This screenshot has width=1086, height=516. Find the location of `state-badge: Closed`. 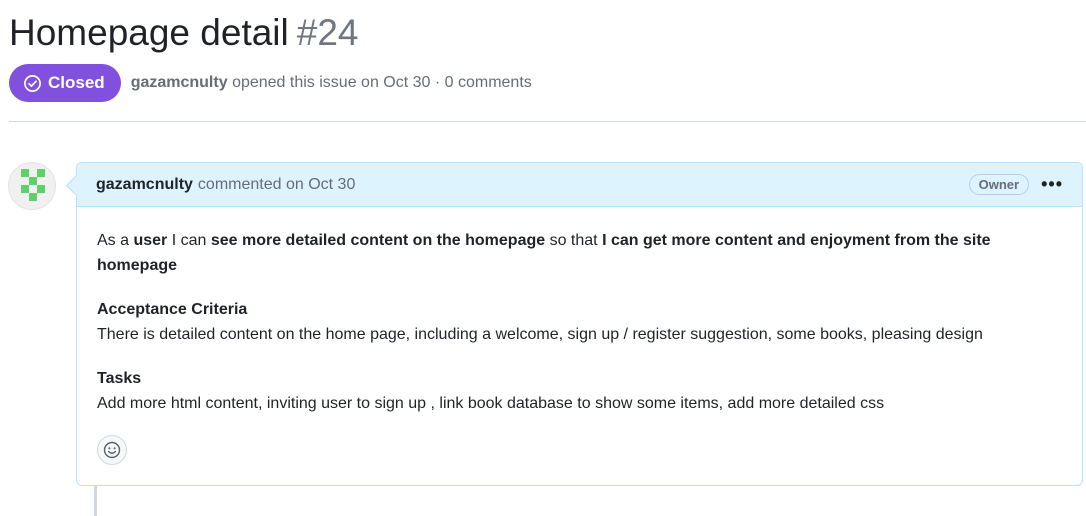

state-badge: Closed is located at coordinates (65, 83).